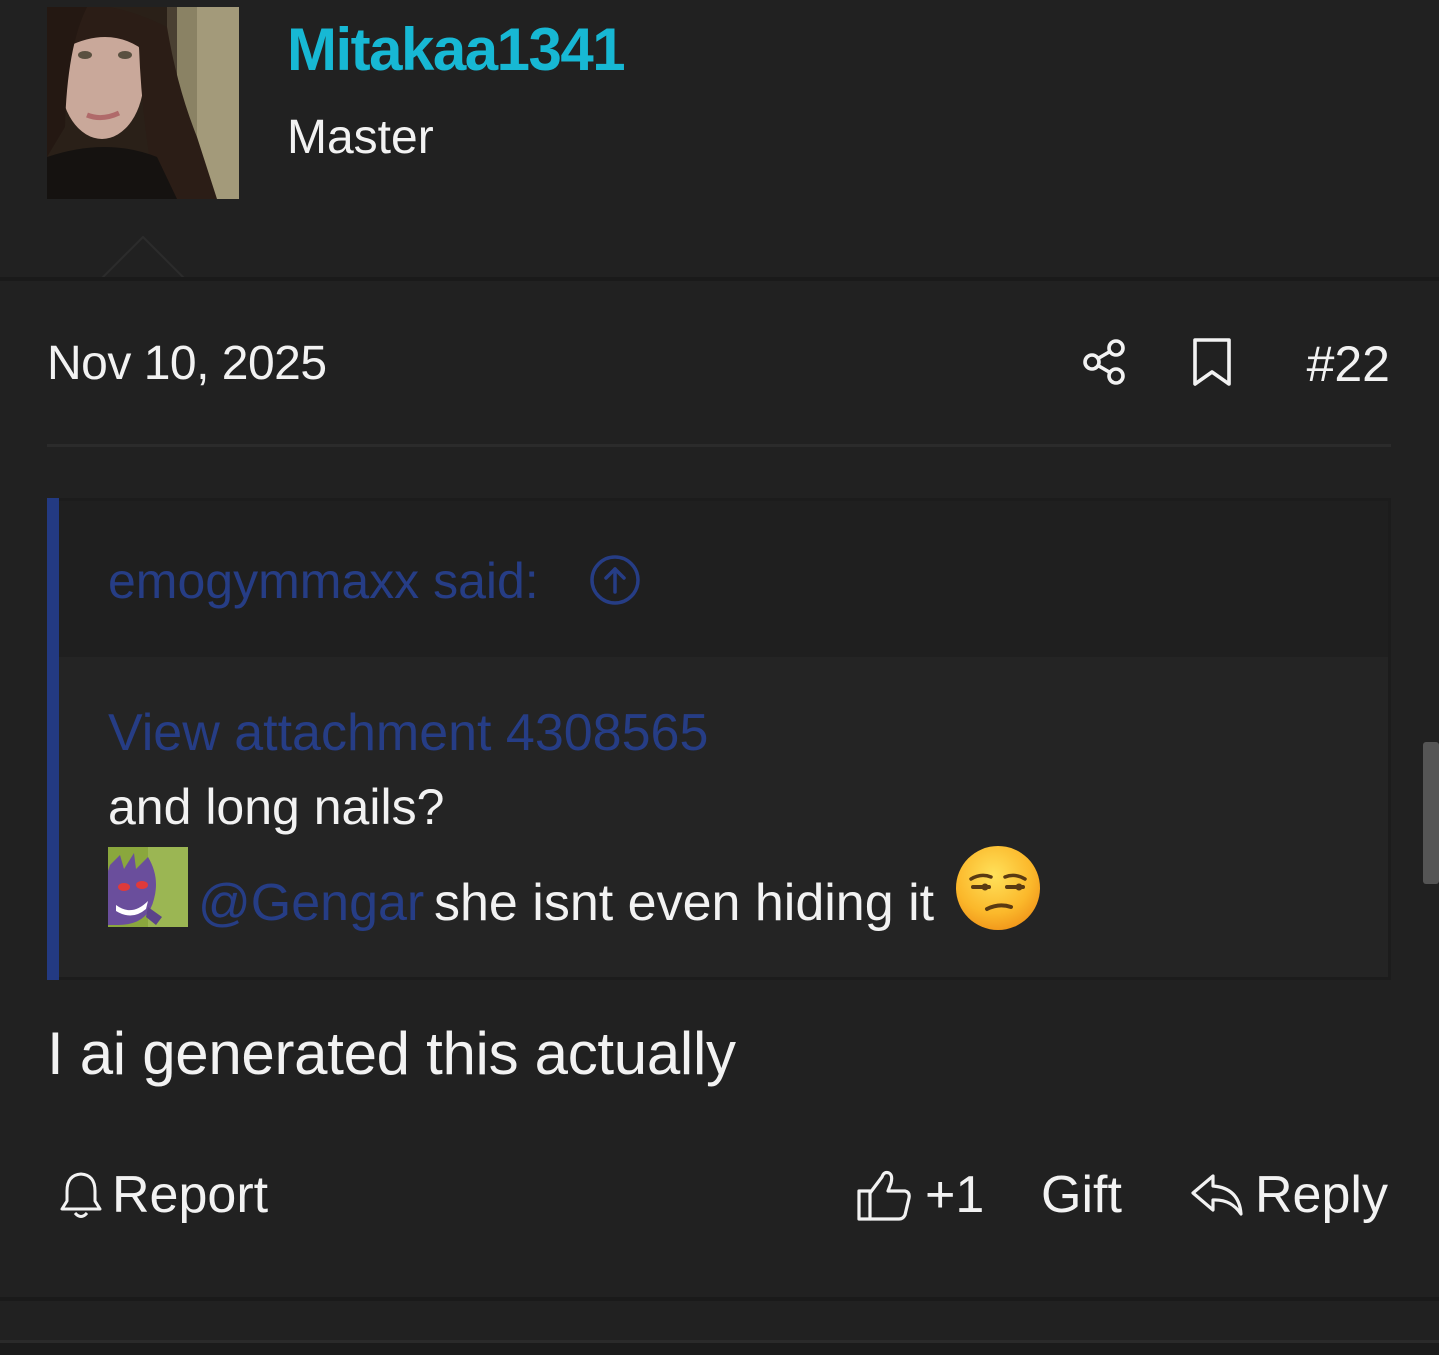 This screenshot has width=1439, height=1355. What do you see at coordinates (81, 1195) in the screenshot?
I see `bell-icon` at bounding box center [81, 1195].